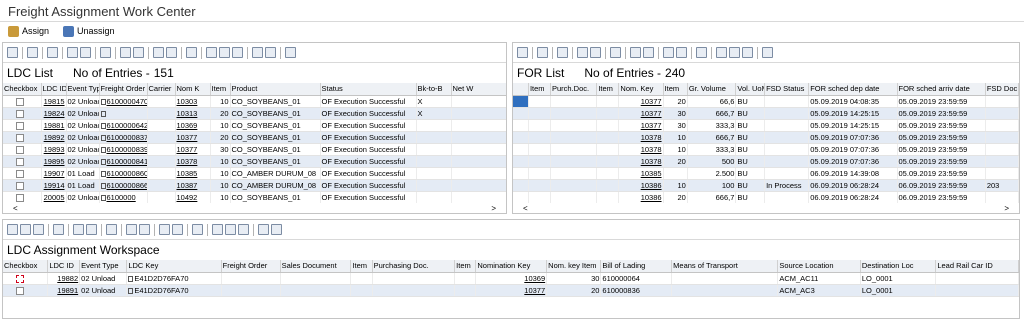  I want to click on ldc-id-cell: 19914, so click(54, 185).